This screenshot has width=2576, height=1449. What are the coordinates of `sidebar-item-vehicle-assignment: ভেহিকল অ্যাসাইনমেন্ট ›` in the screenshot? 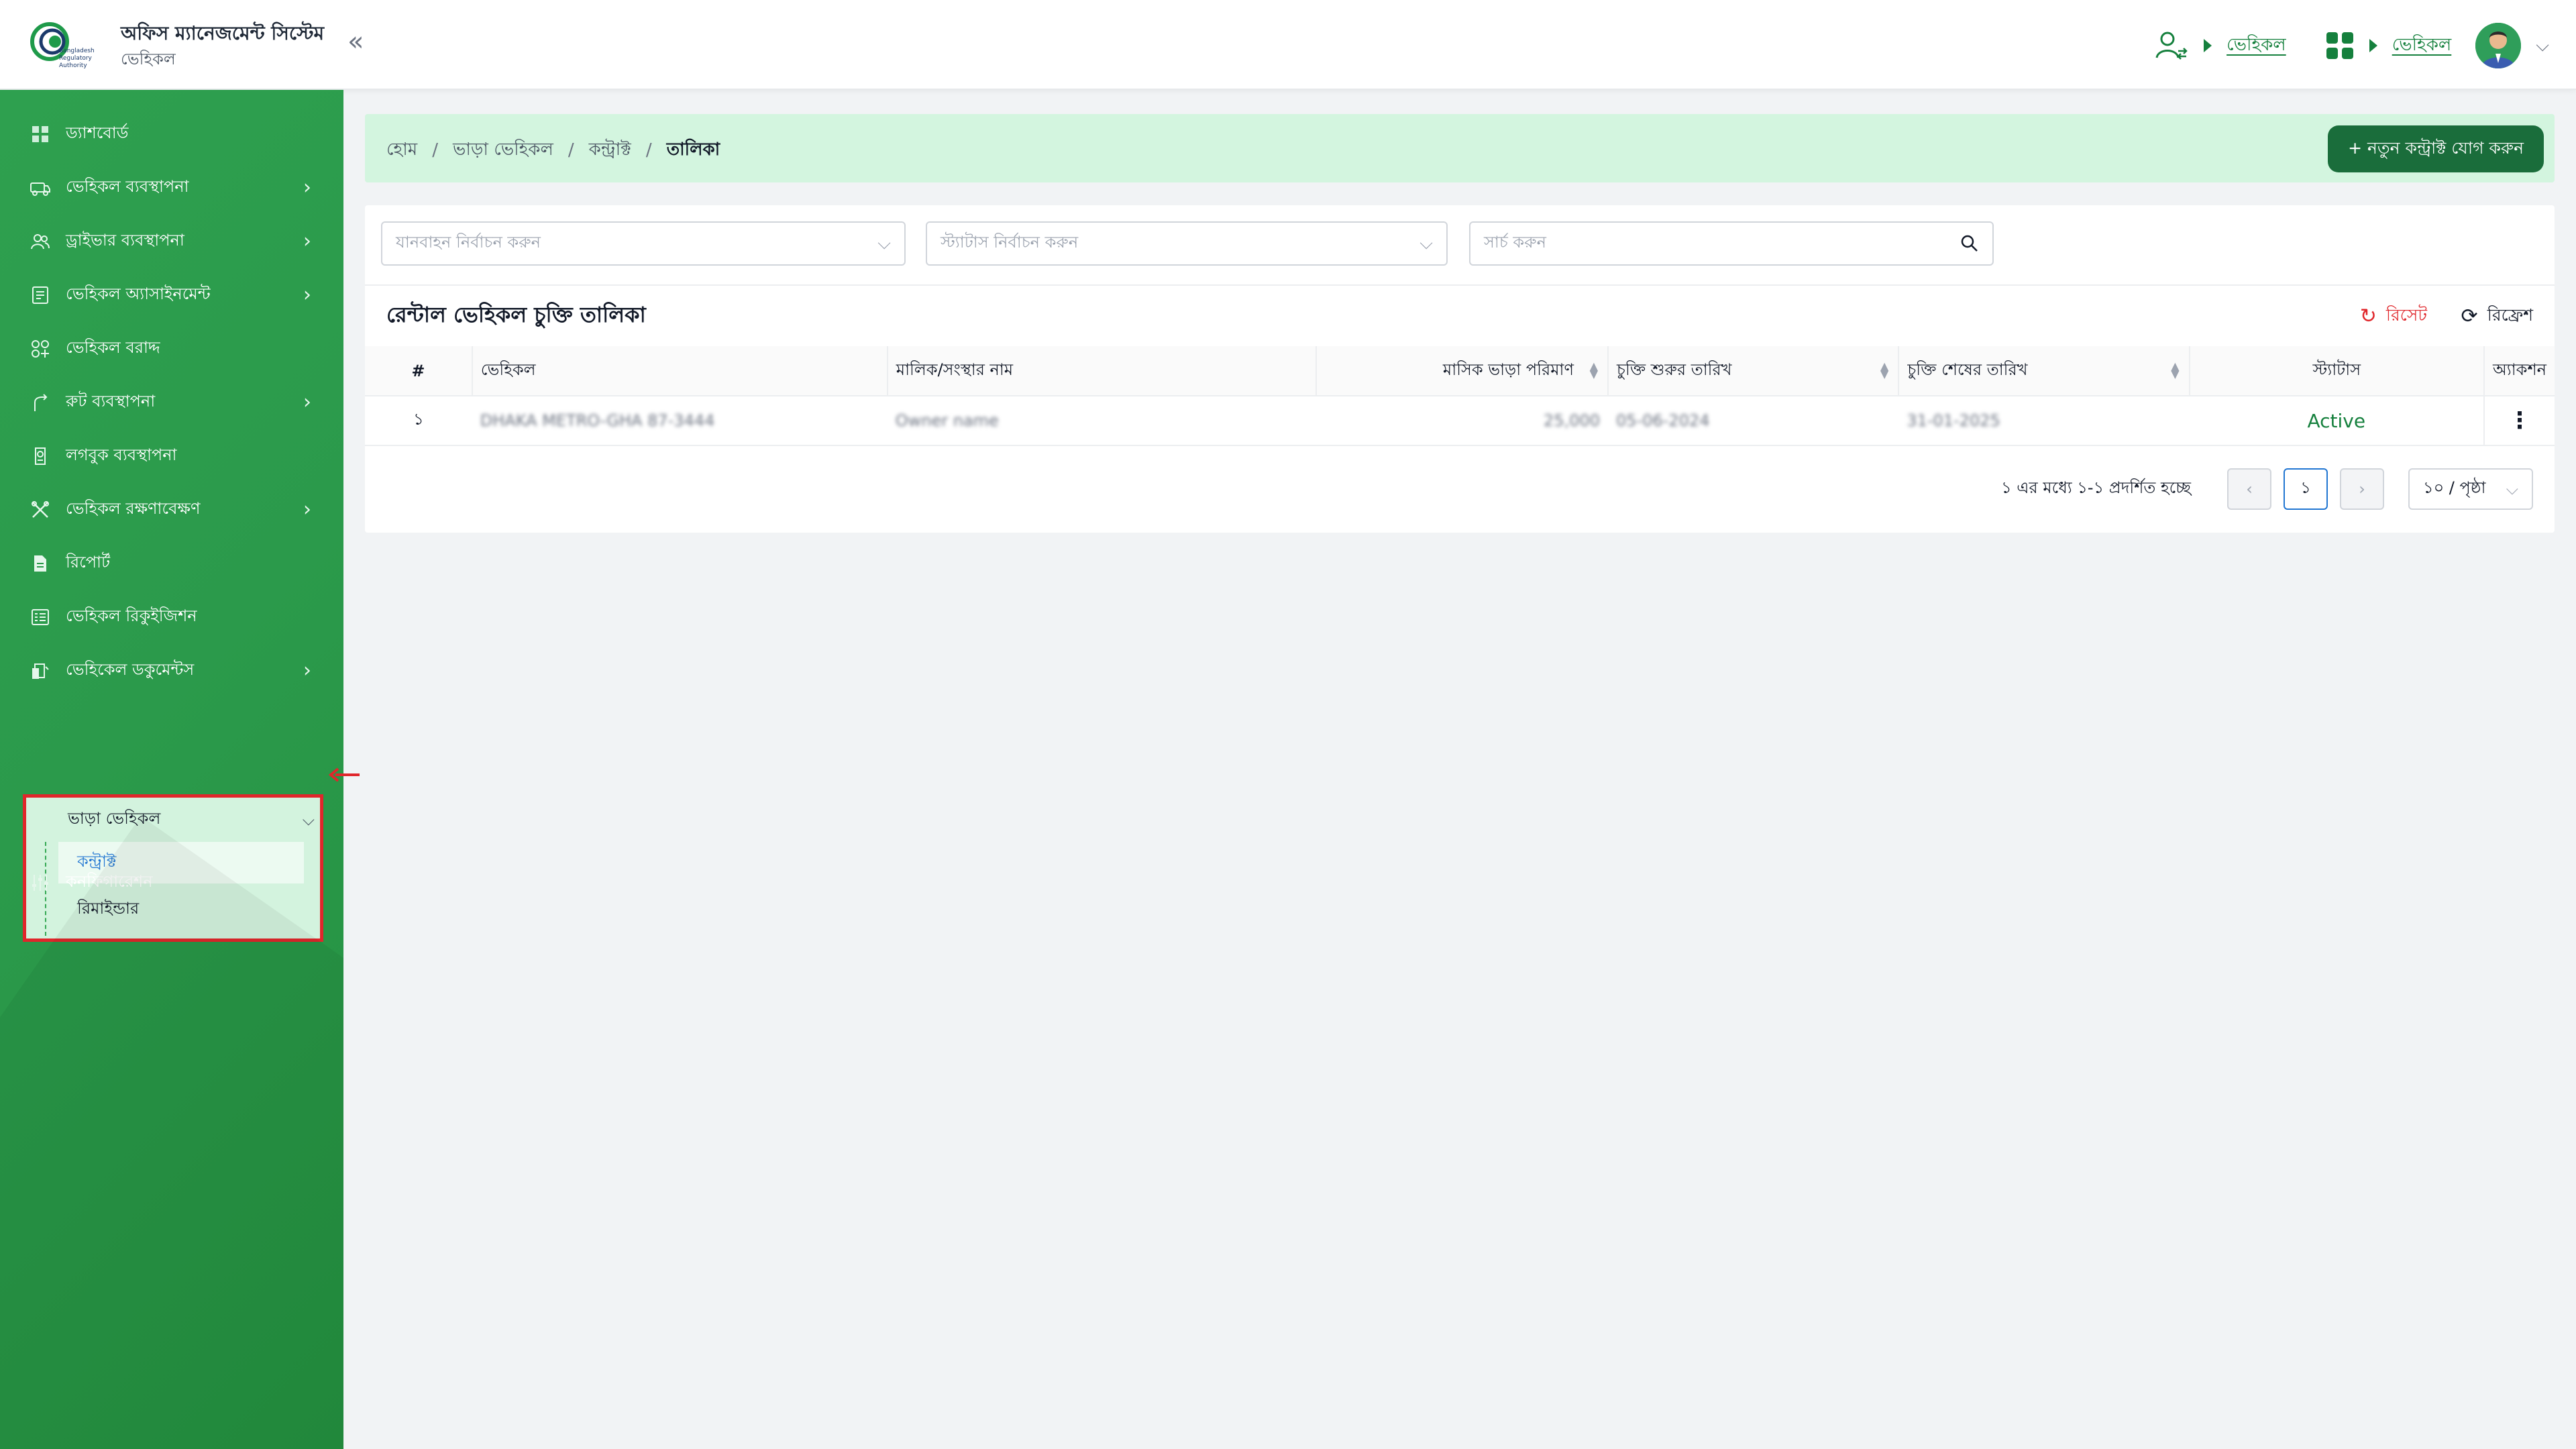 It's located at (174, 295).